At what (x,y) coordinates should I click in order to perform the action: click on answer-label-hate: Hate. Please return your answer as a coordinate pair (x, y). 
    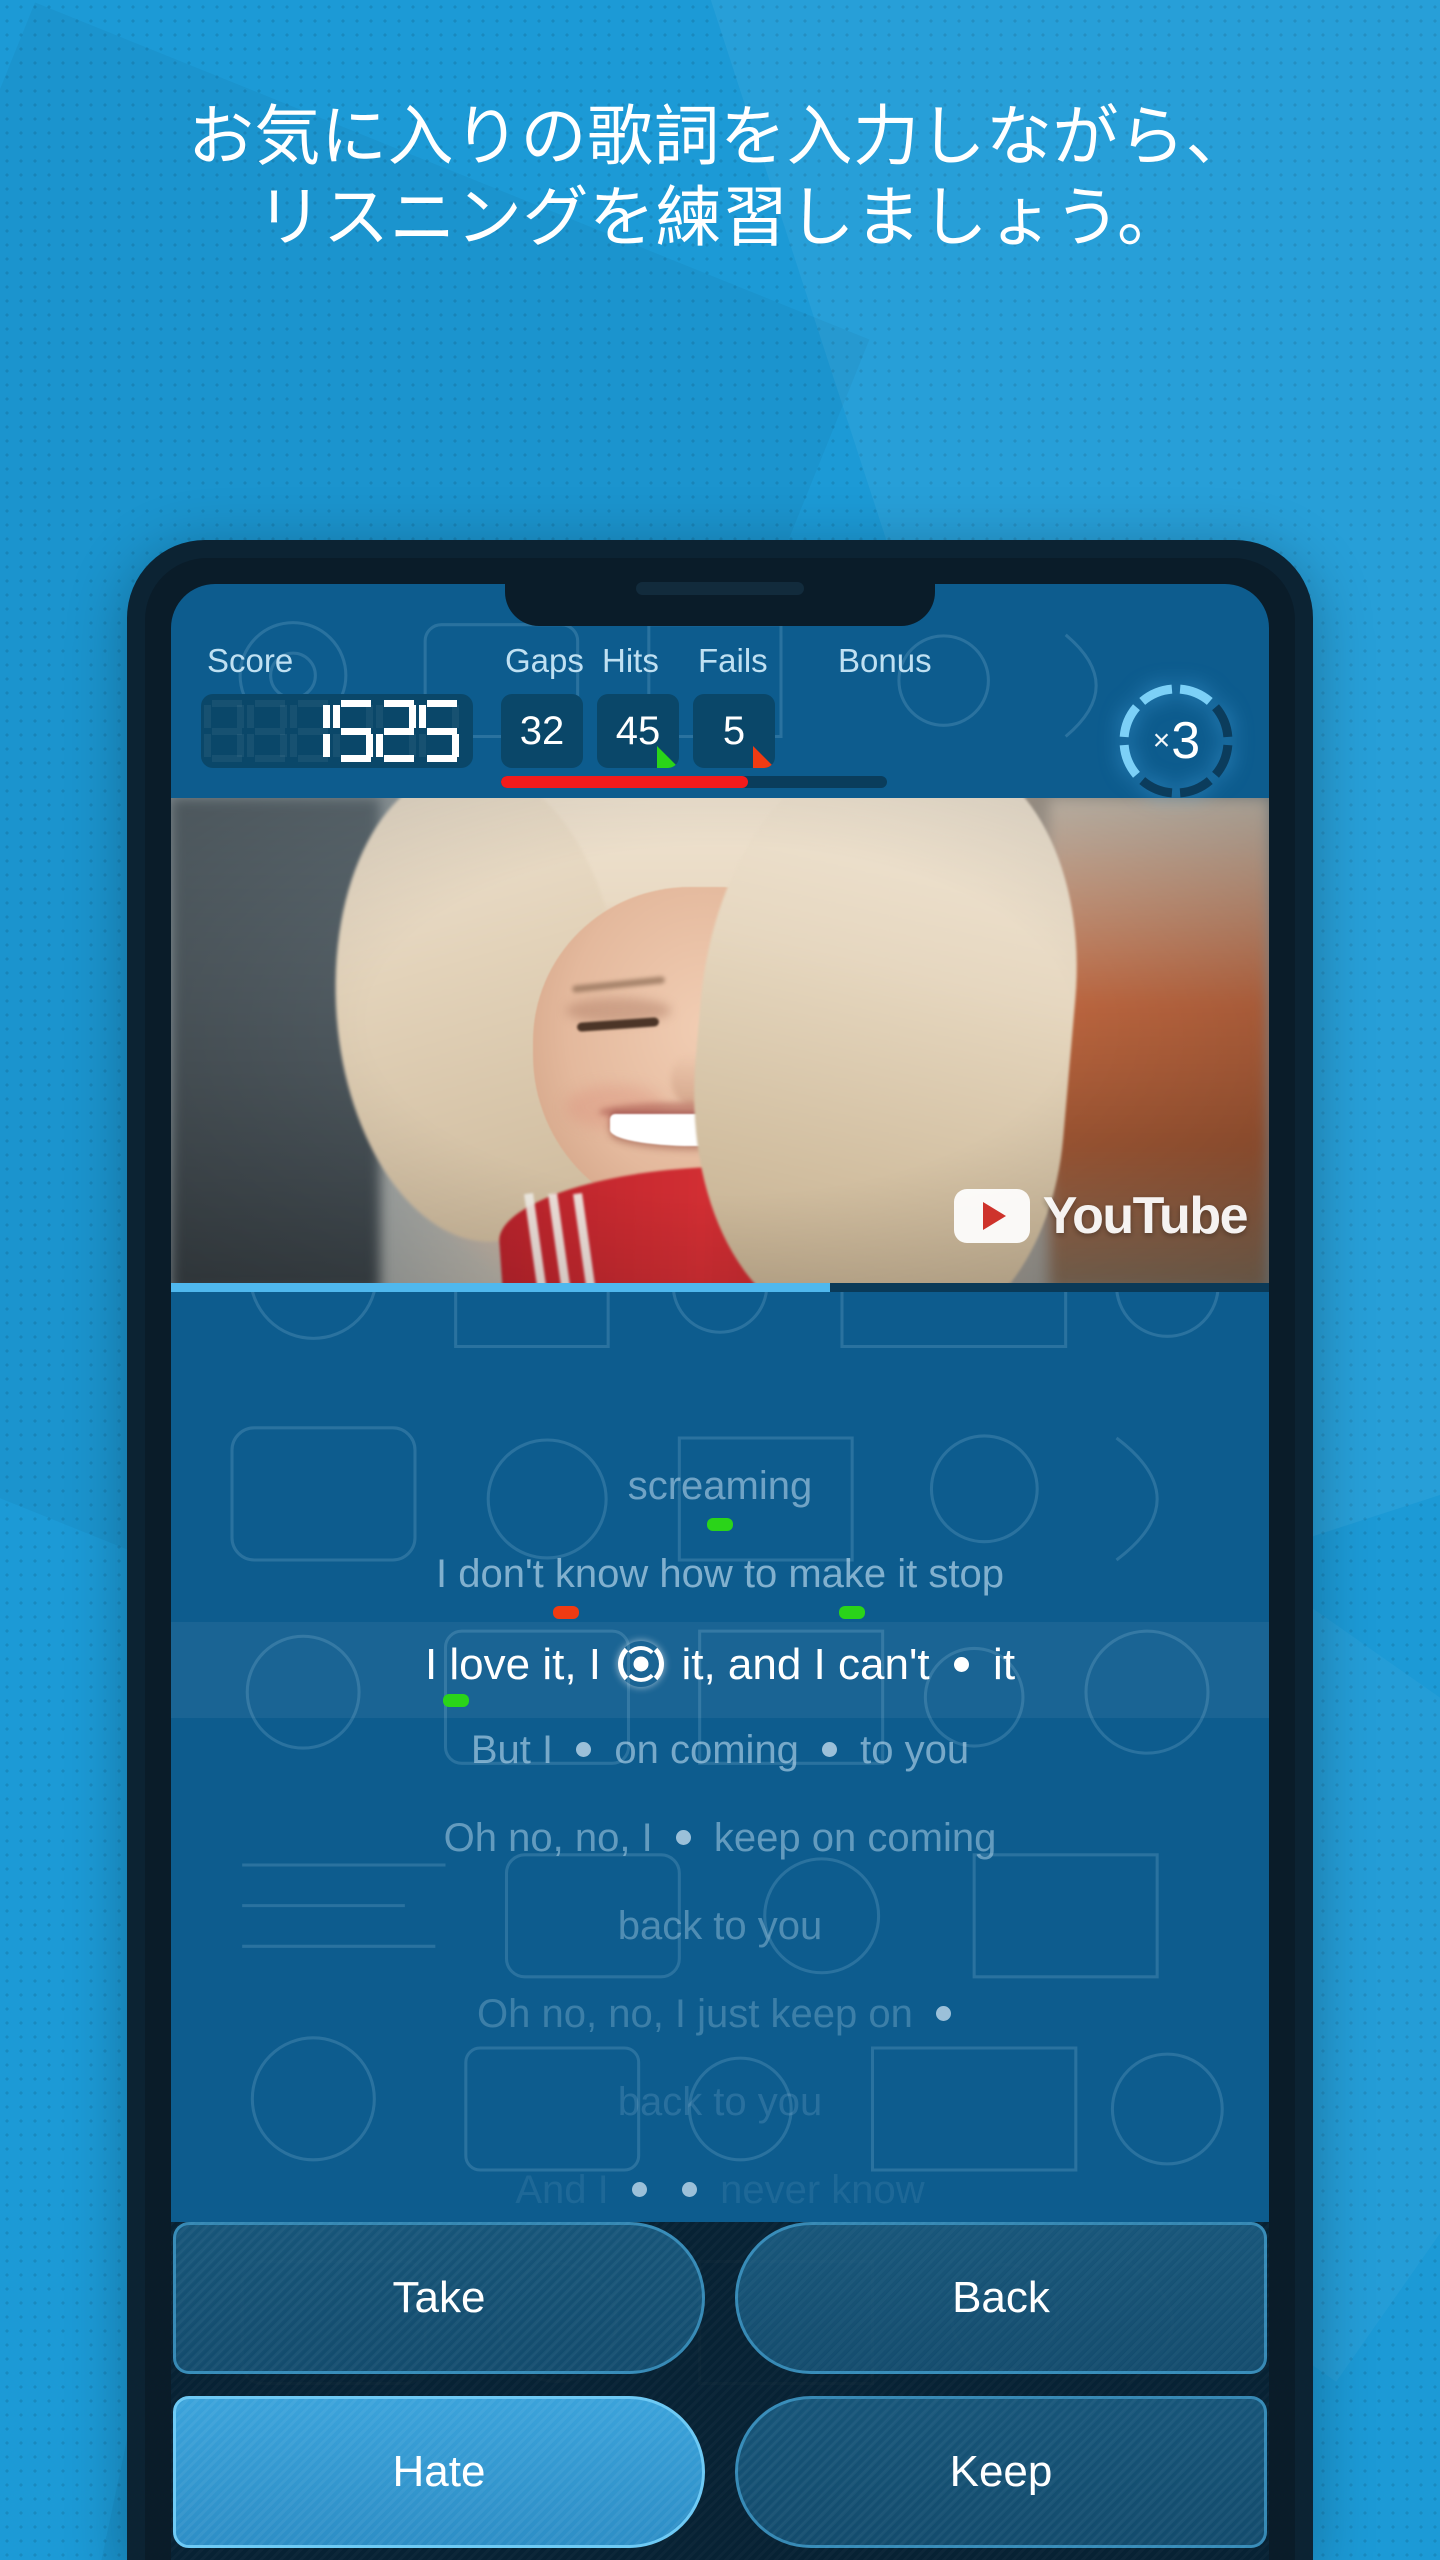
    Looking at the image, I should click on (439, 2471).